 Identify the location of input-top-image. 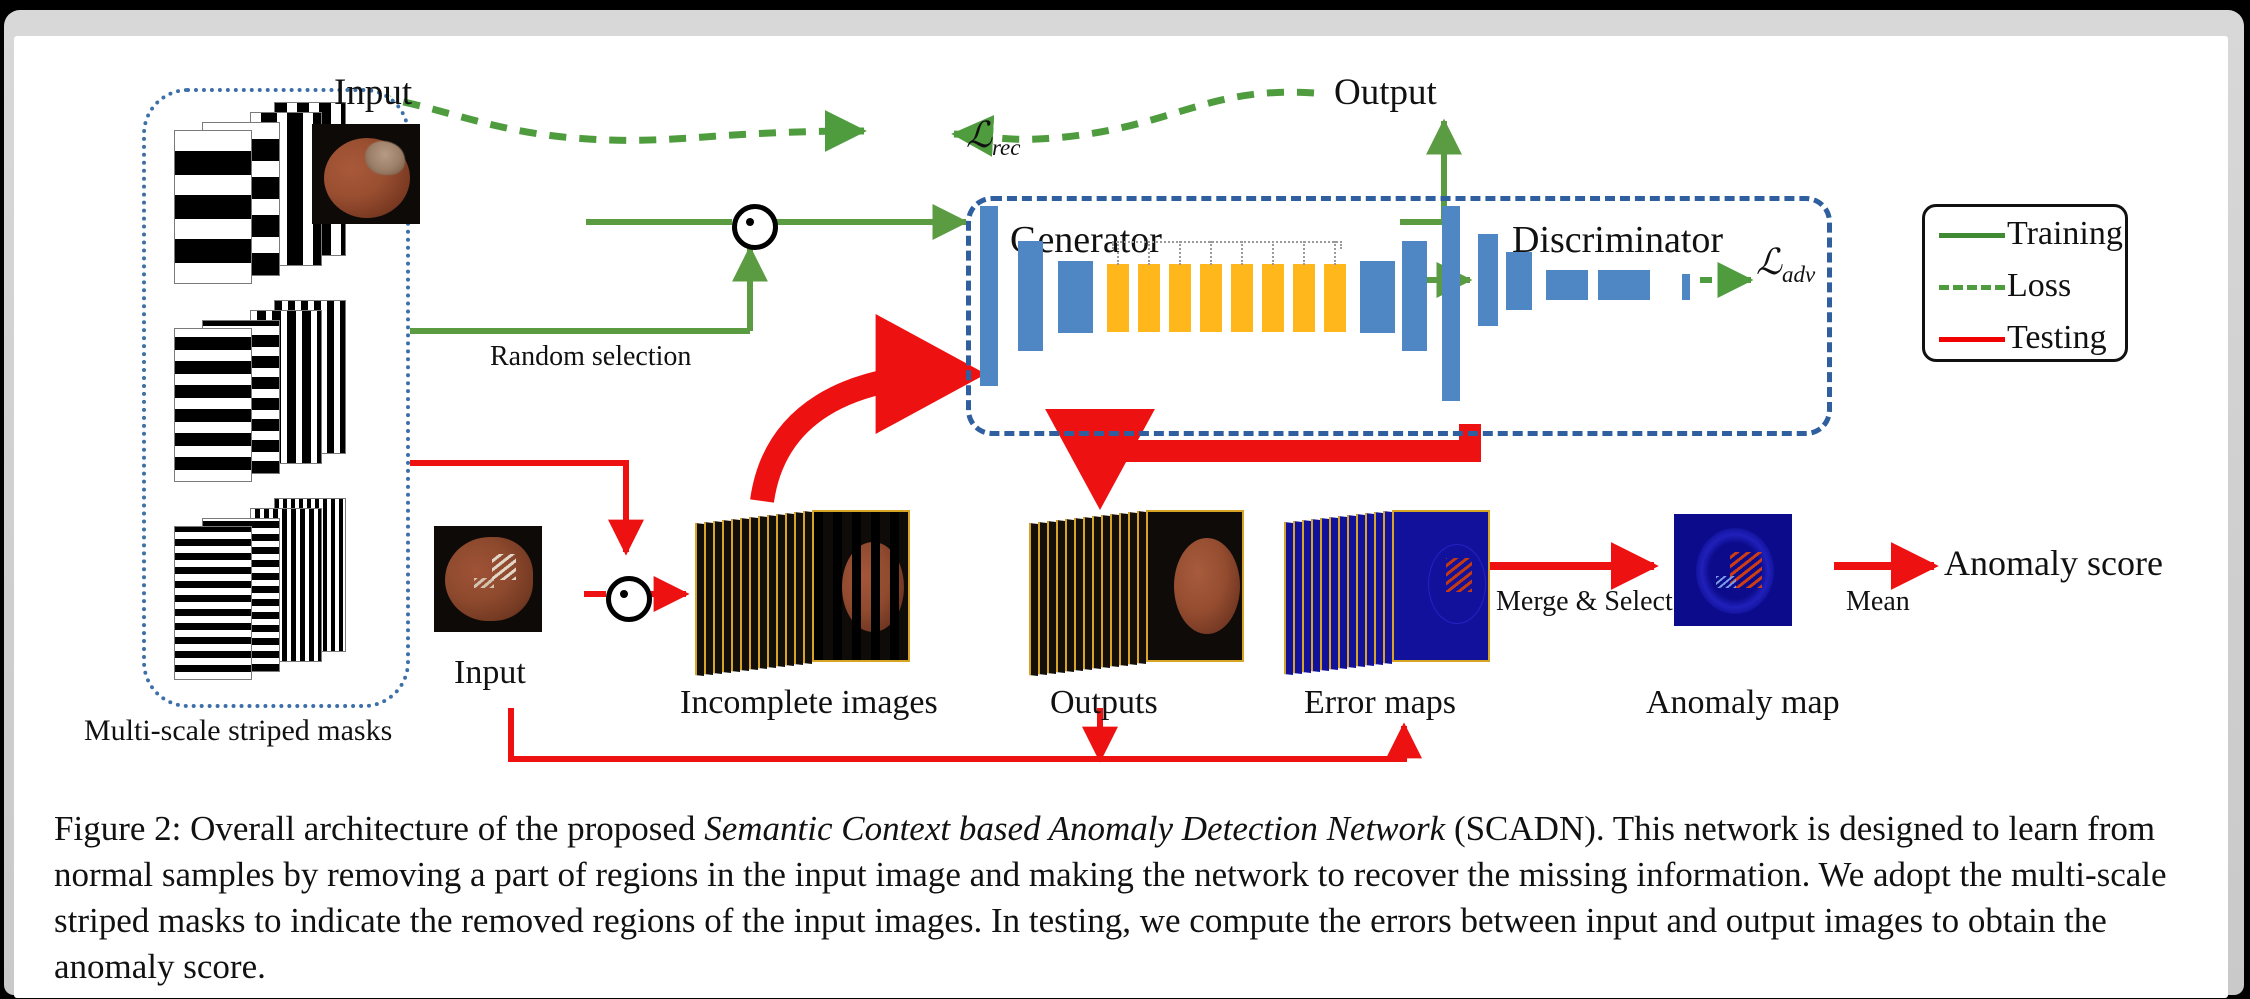
(366, 174).